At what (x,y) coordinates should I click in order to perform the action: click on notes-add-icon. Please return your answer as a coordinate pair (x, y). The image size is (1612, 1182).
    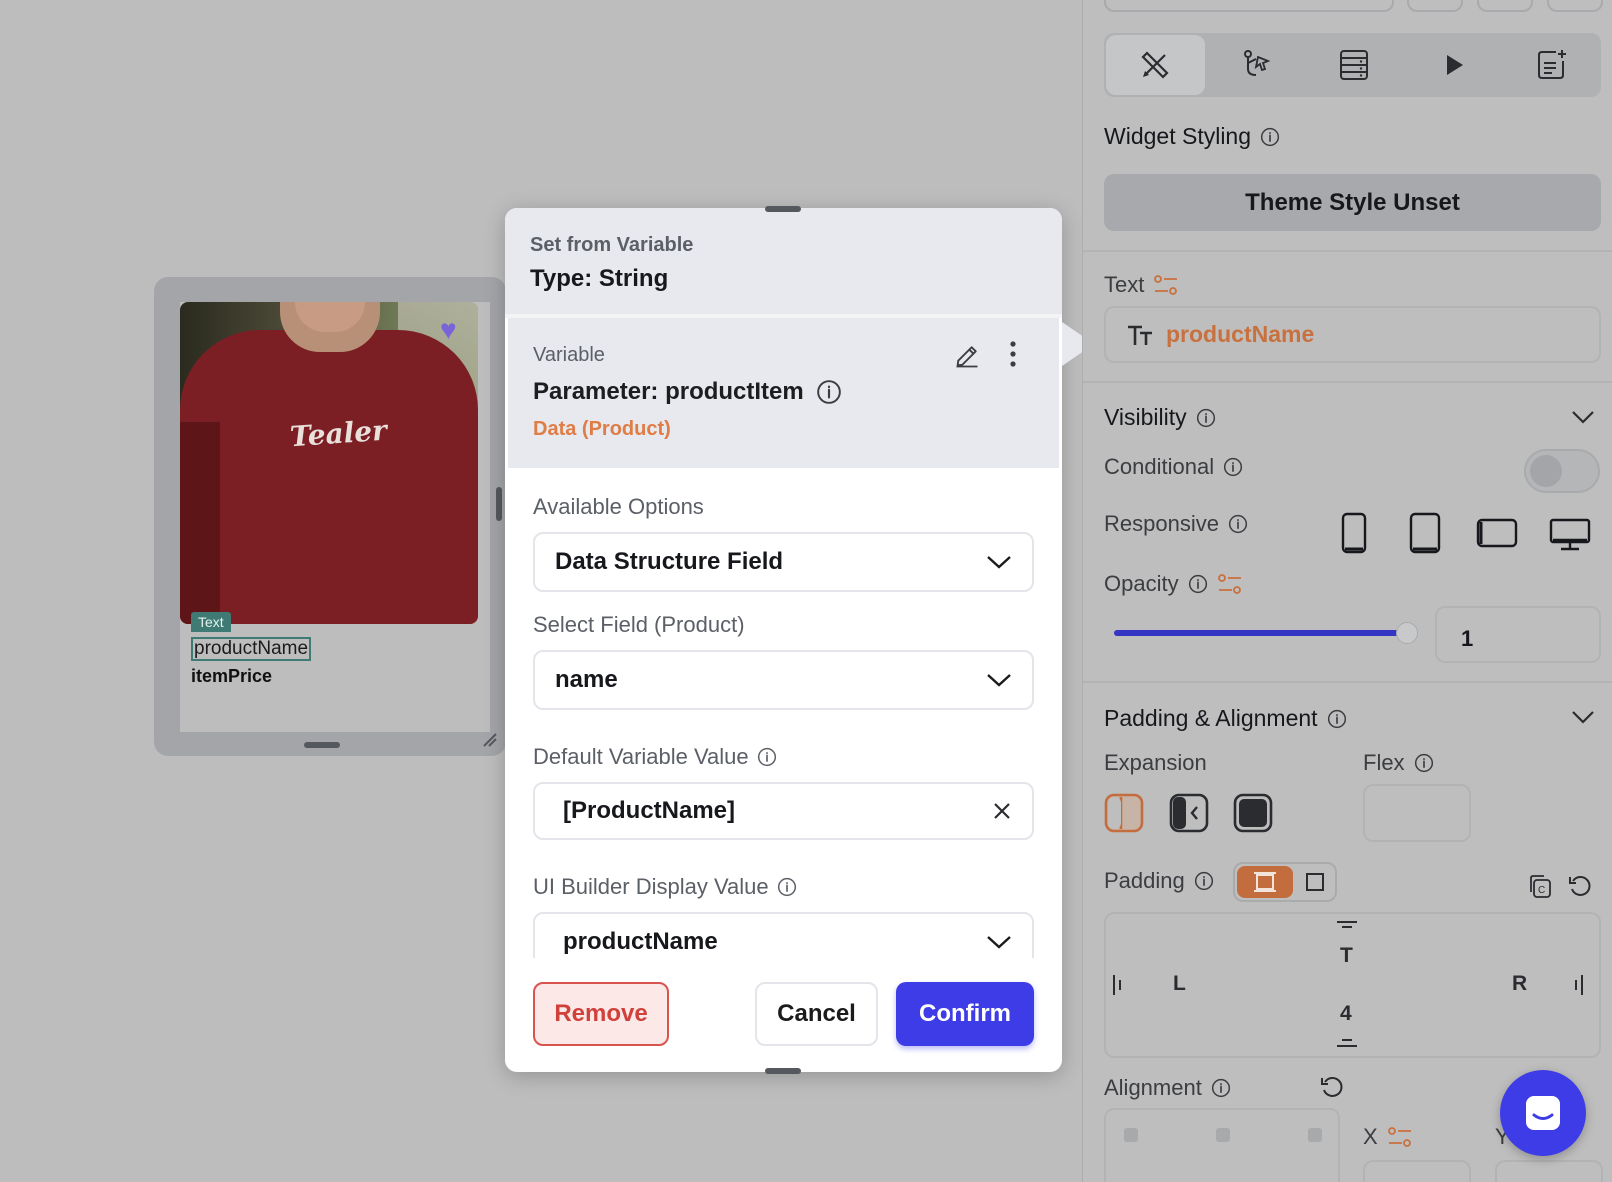
    Looking at the image, I should click on (1551, 64).